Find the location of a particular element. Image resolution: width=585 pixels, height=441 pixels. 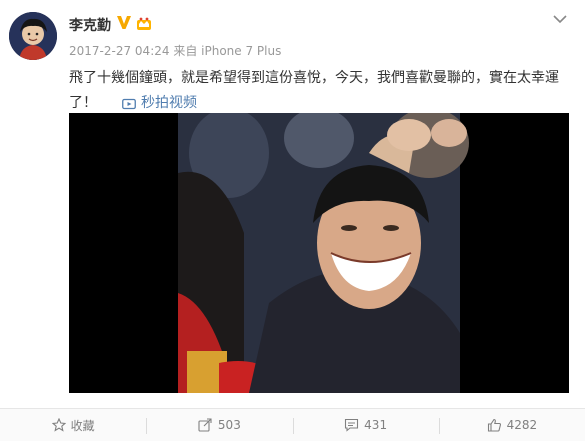

username: 李克勤 is located at coordinates (90, 25).